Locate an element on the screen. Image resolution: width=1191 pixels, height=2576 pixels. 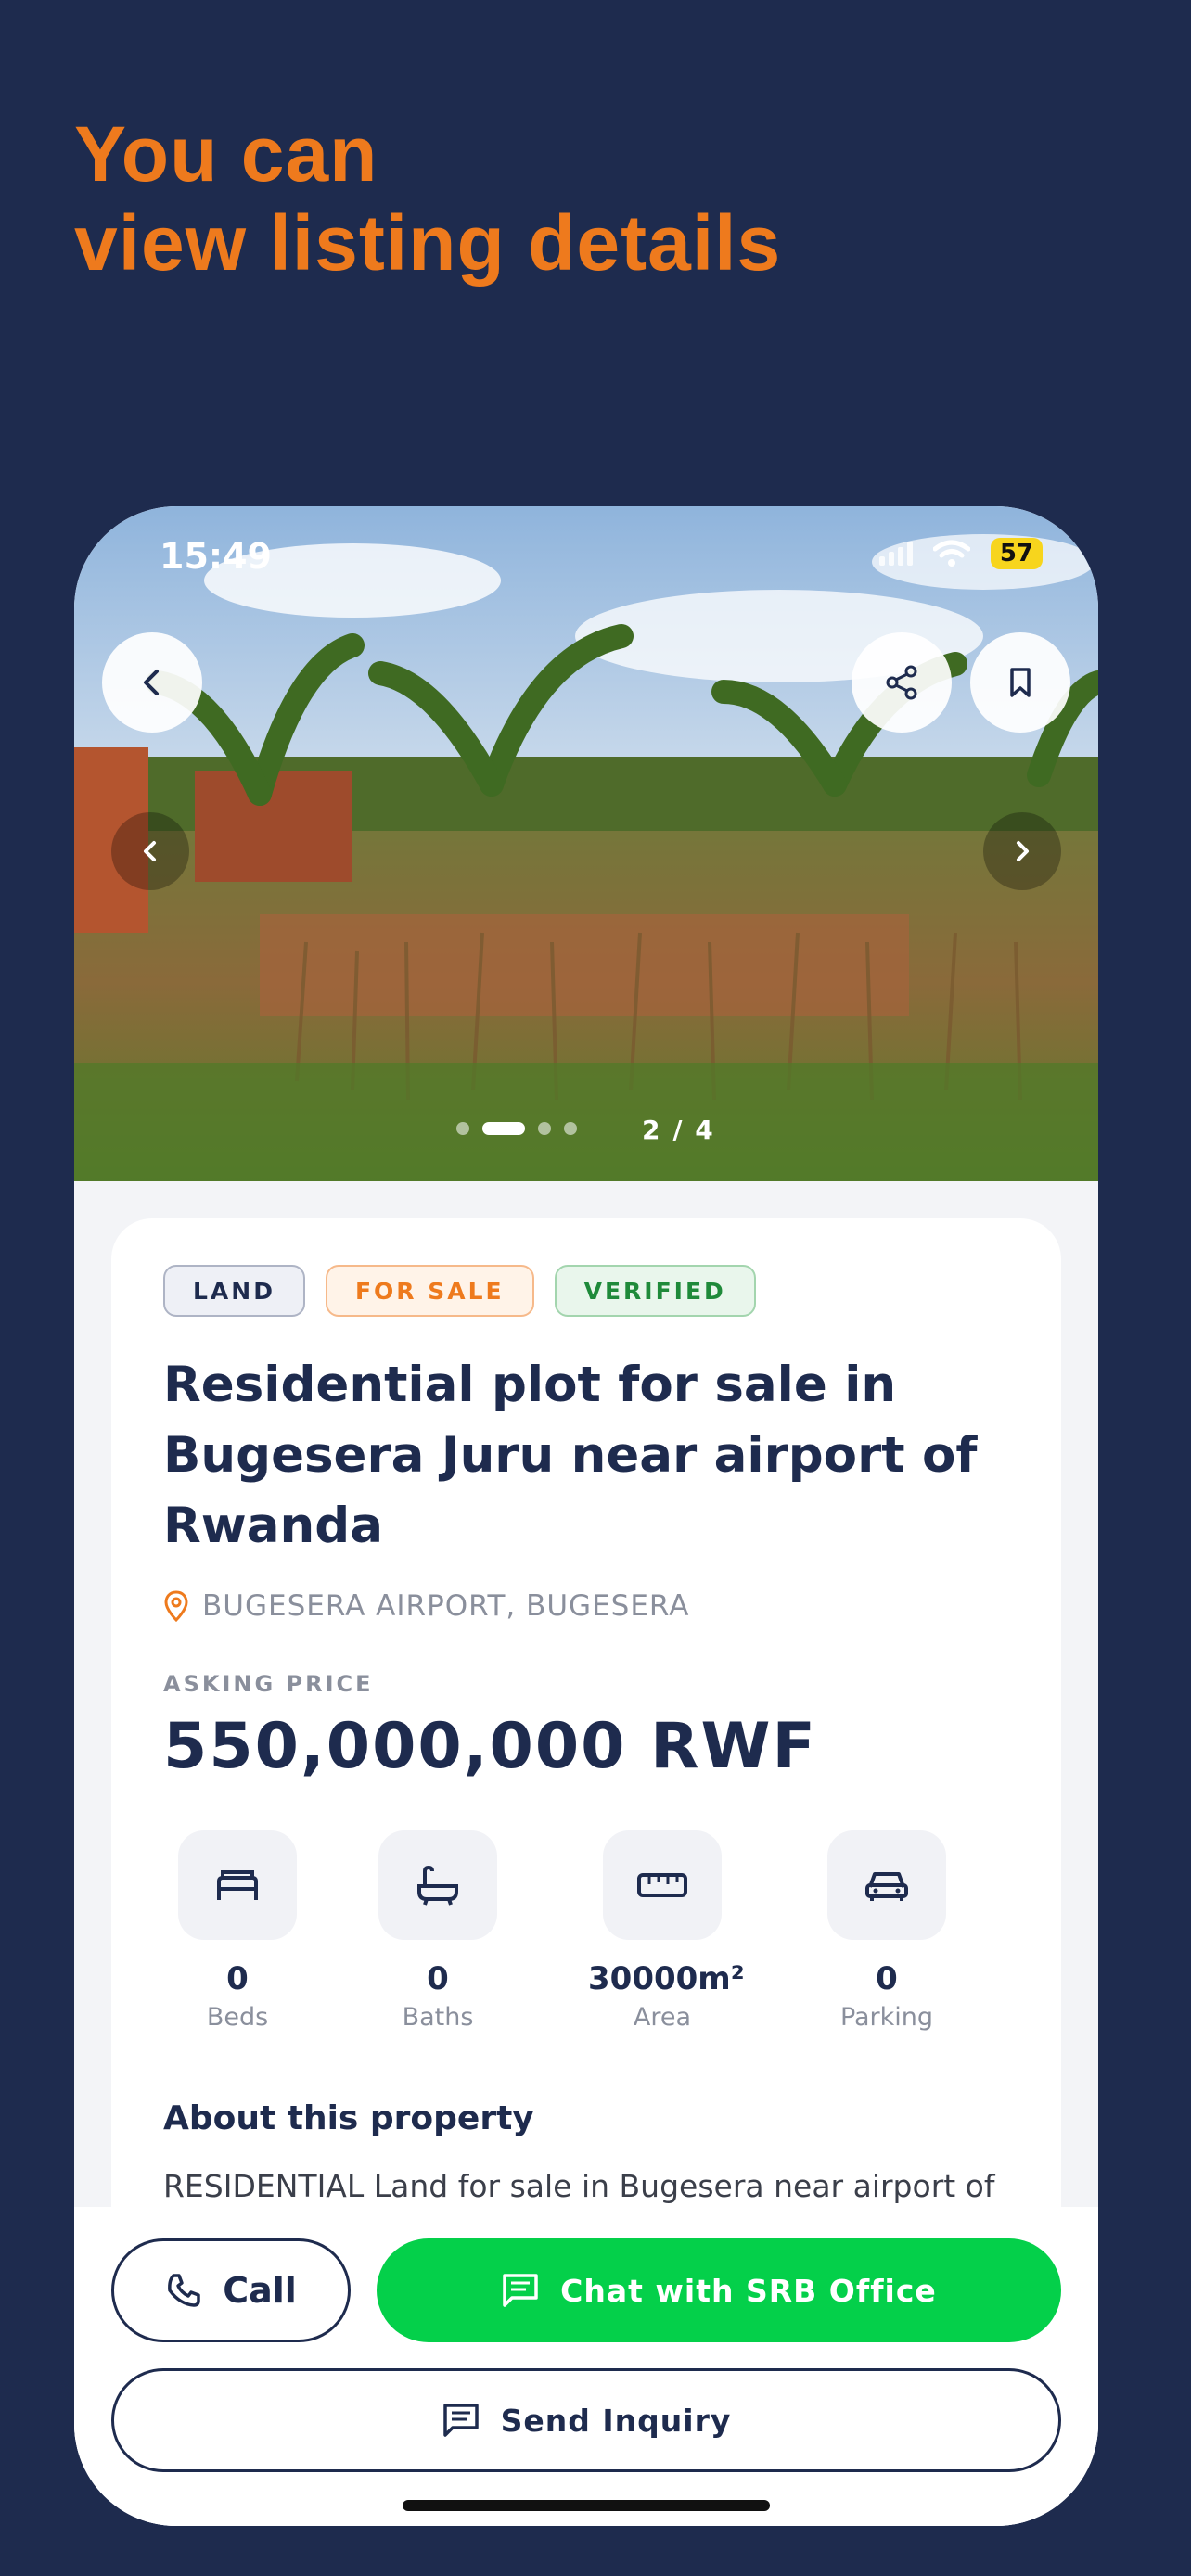
ruler-icon is located at coordinates (662, 1885).